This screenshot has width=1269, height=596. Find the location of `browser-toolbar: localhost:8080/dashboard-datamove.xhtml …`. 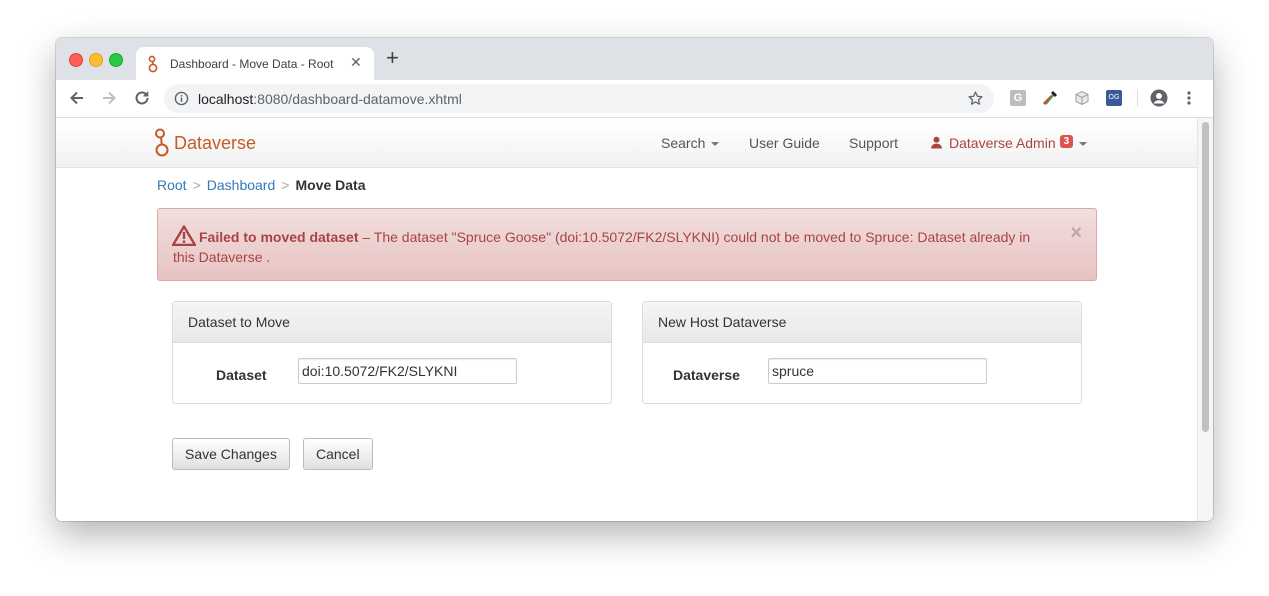

browser-toolbar: localhost:8080/dashboard-datamove.xhtml … is located at coordinates (634, 99).